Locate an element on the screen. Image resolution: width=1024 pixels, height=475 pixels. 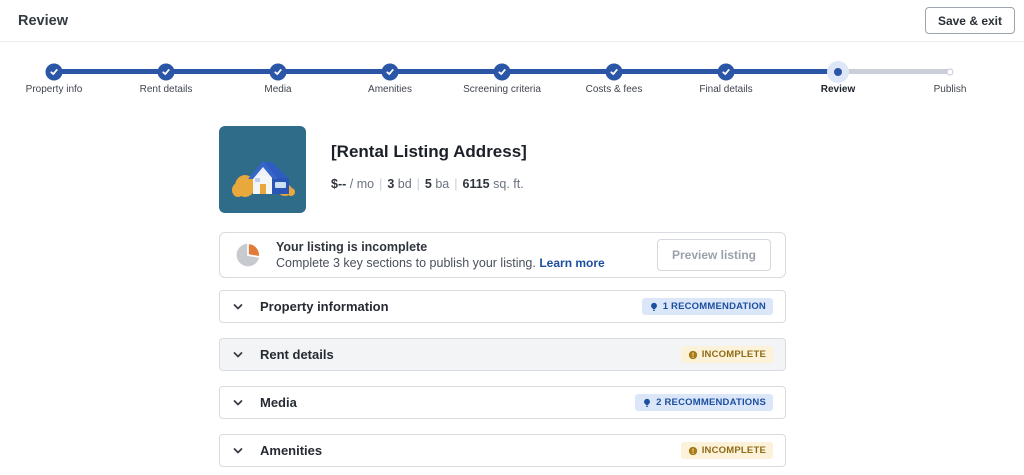
price-unit: / mo is located at coordinates (362, 184).